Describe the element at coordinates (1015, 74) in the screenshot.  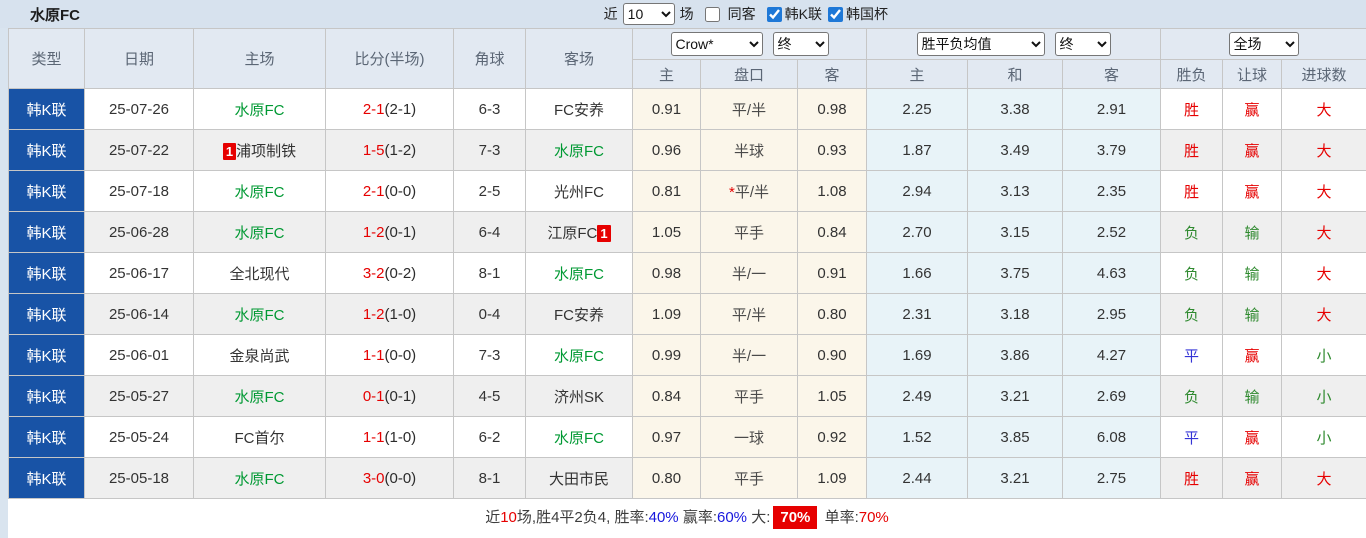
I see `subcol-avg-draw: 和` at that location.